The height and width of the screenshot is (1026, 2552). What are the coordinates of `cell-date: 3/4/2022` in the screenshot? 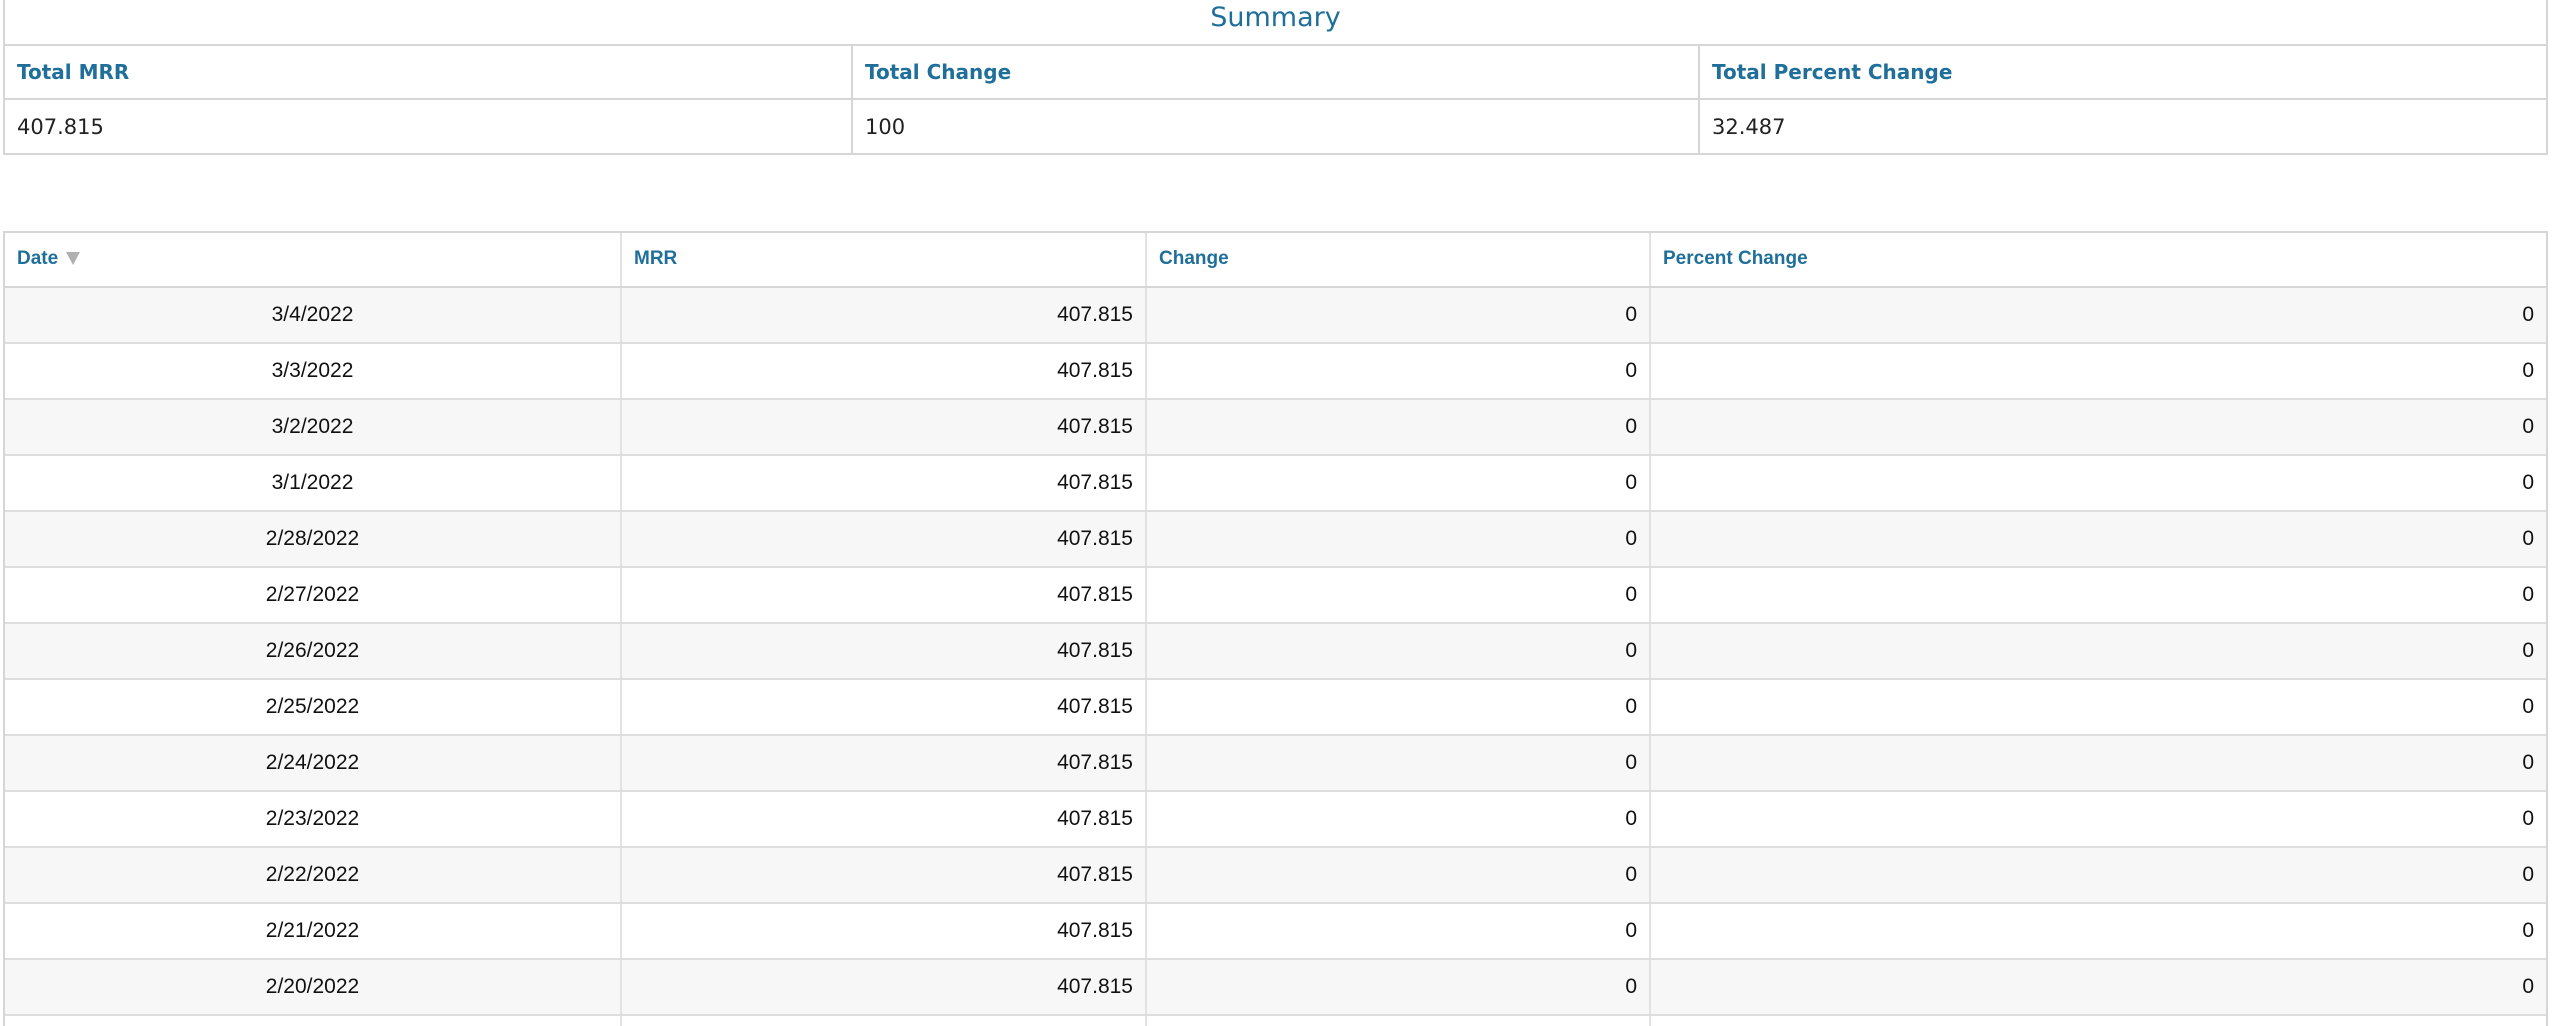 It's located at (313, 315).